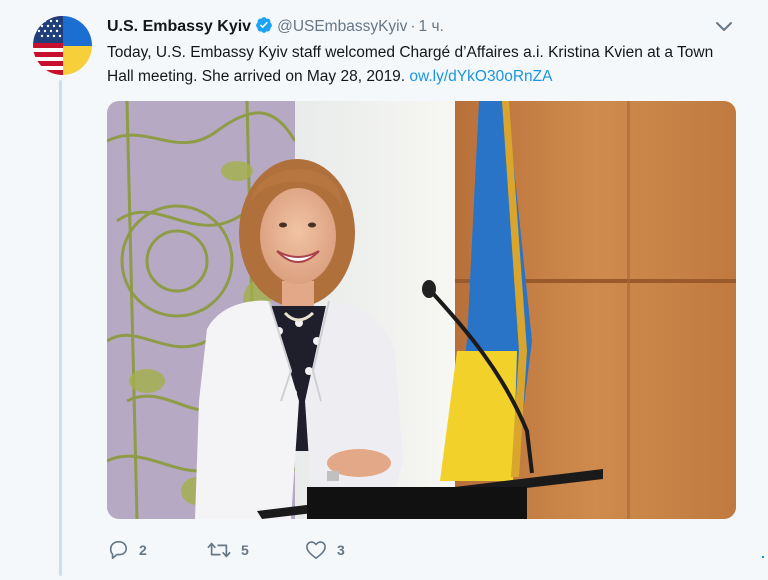  I want to click on tweet-actions: 2 5 3, so click(256, 550).